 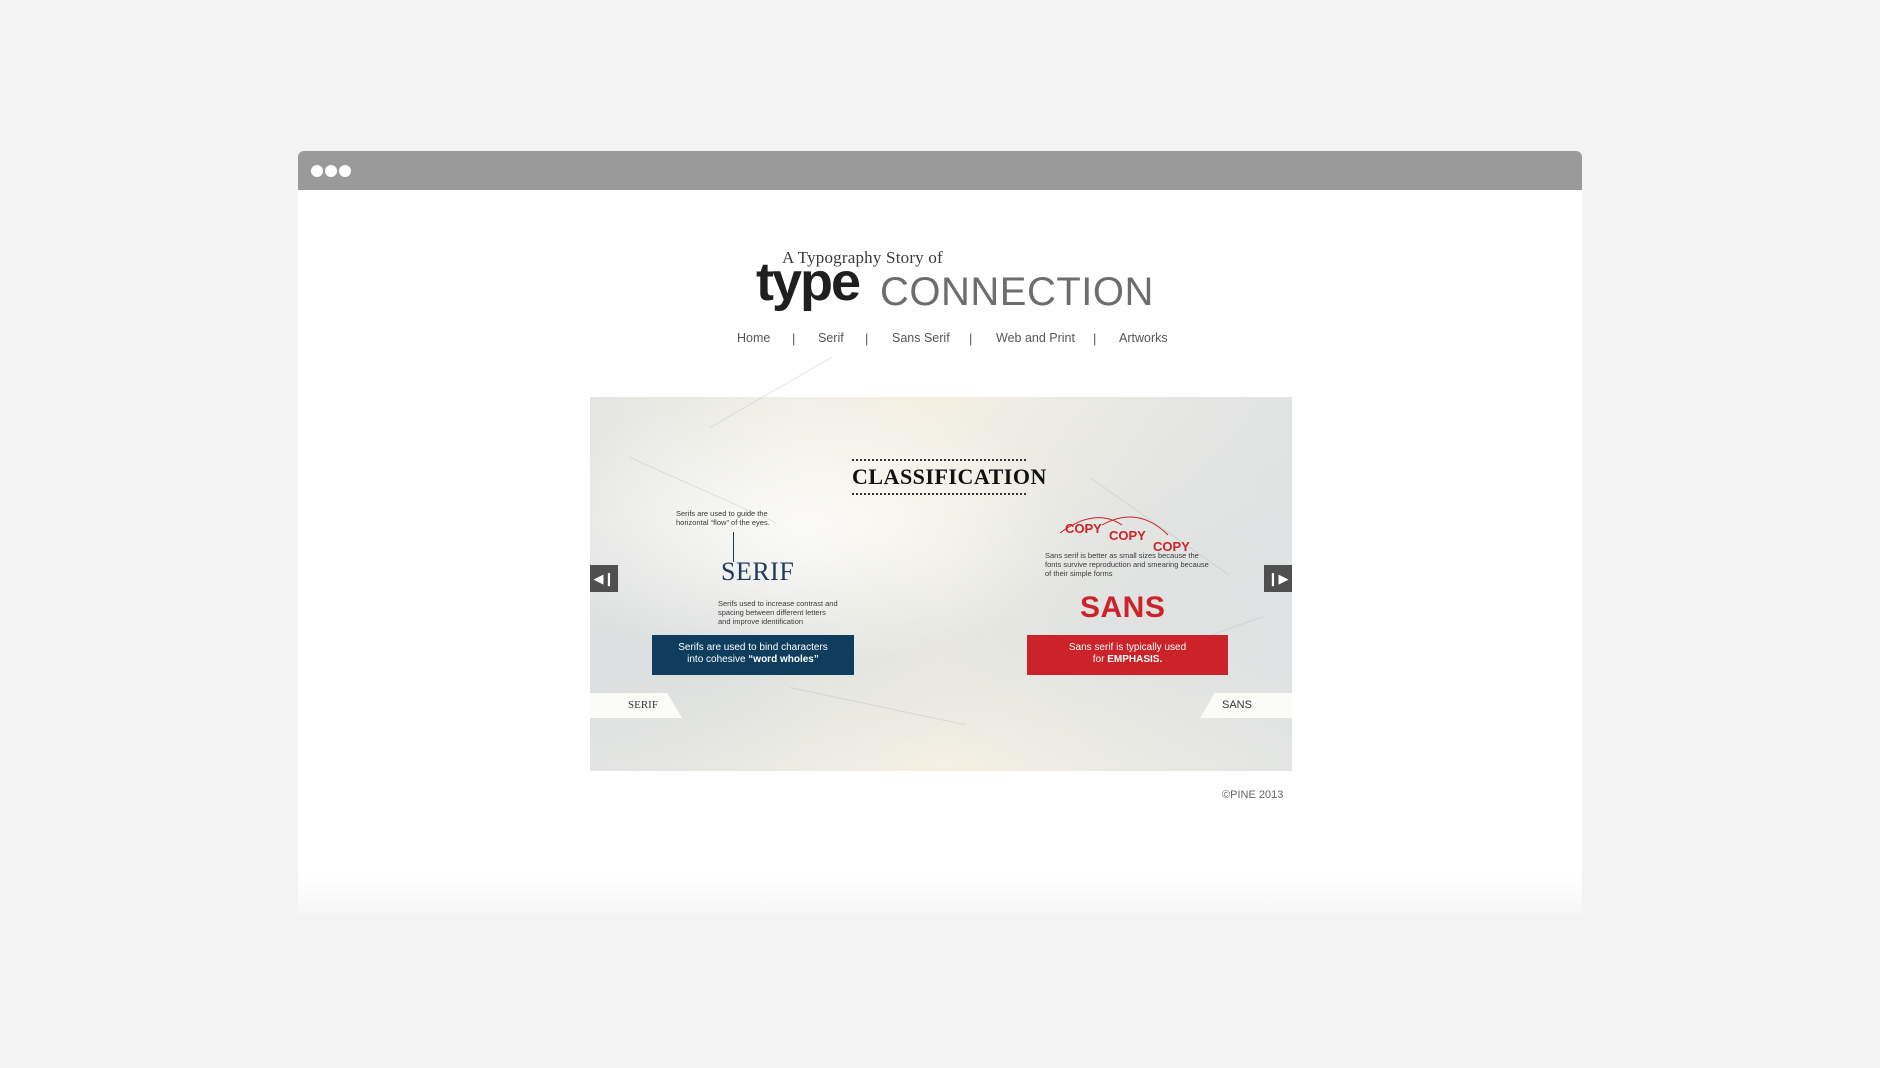 I want to click on sans-tab: SANS, so click(x=1246, y=705).